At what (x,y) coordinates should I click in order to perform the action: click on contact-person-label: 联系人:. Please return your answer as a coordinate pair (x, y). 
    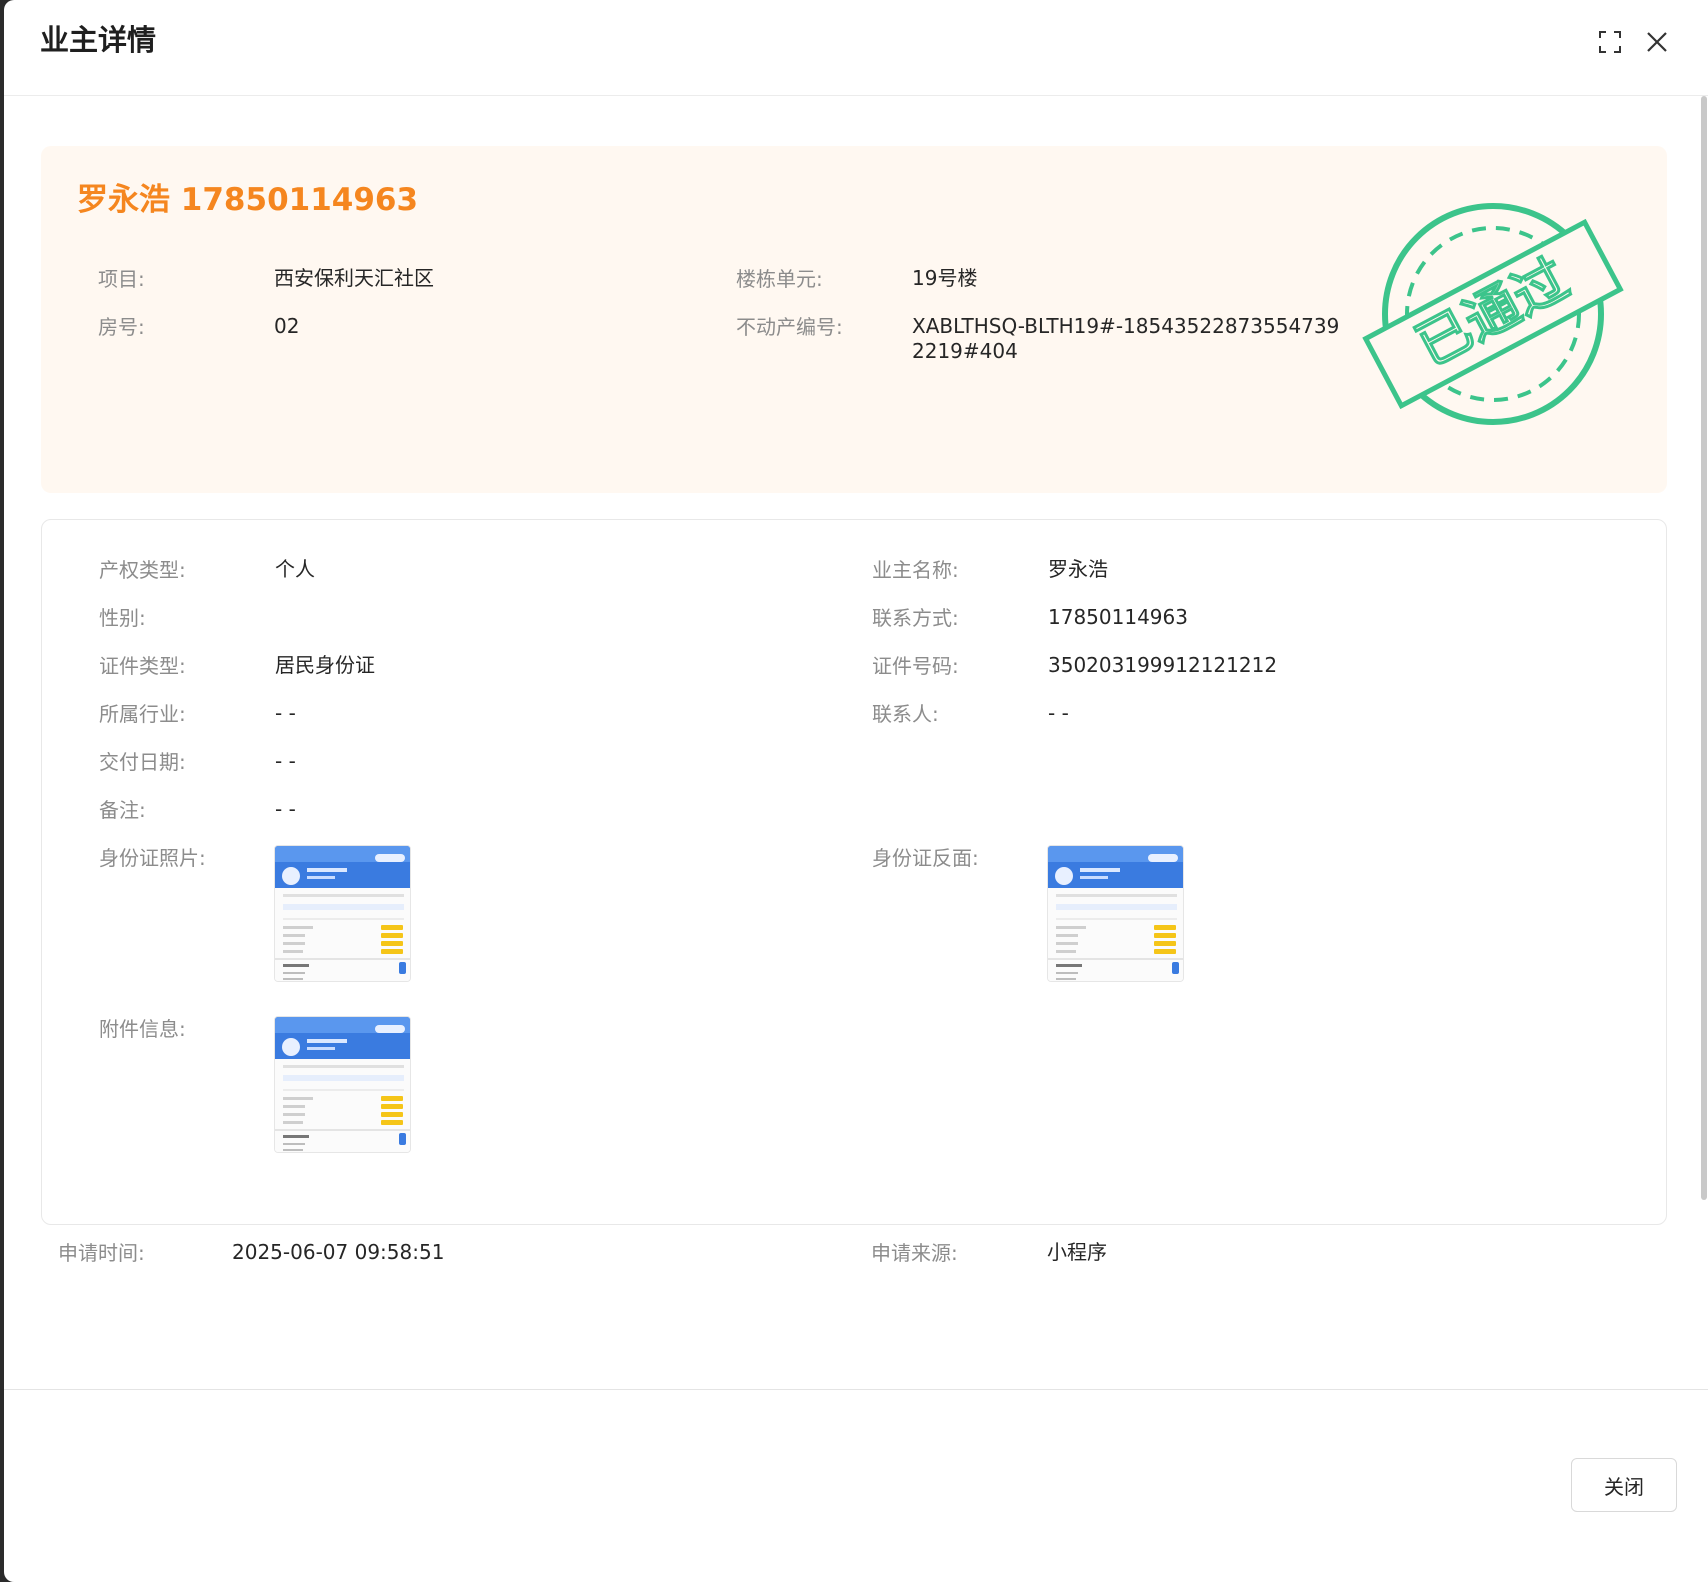
    Looking at the image, I should click on (905, 714).